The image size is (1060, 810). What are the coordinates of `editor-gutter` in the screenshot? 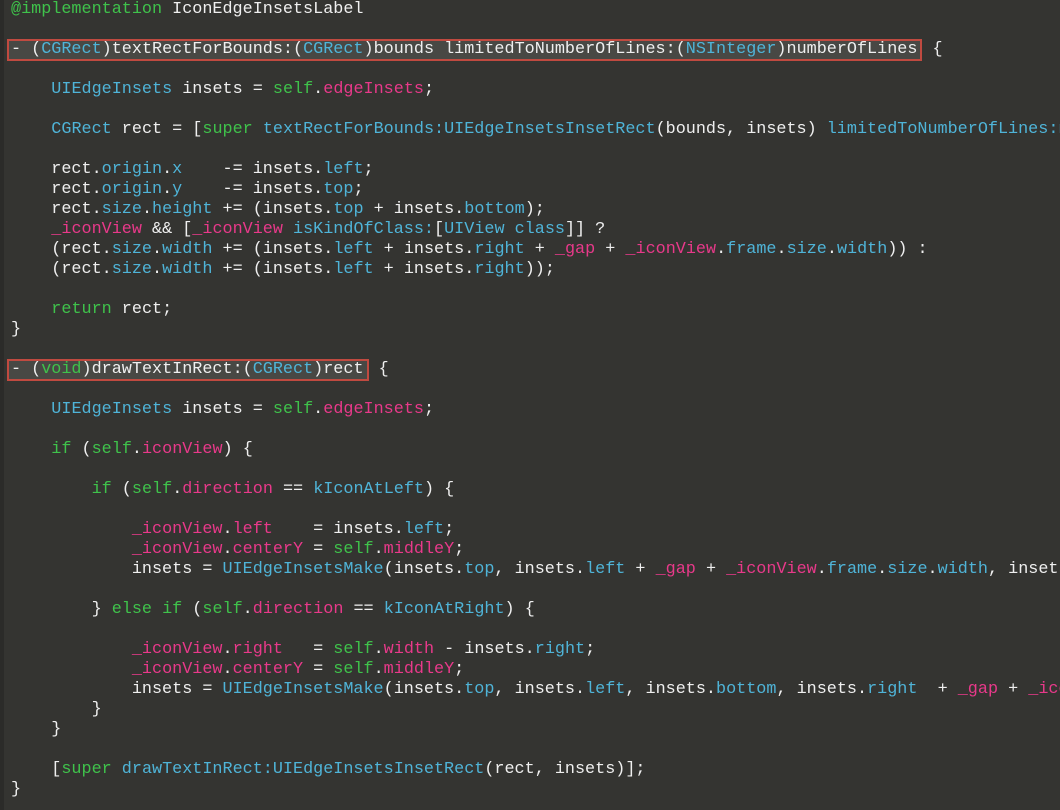 It's located at (2, 405).